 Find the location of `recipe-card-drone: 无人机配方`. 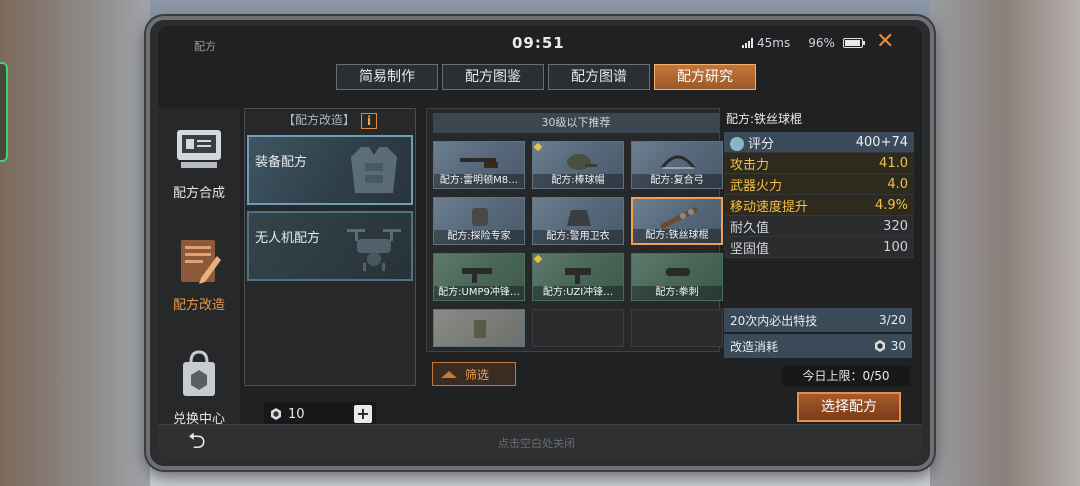

recipe-card-drone: 无人机配方 is located at coordinates (330, 246).